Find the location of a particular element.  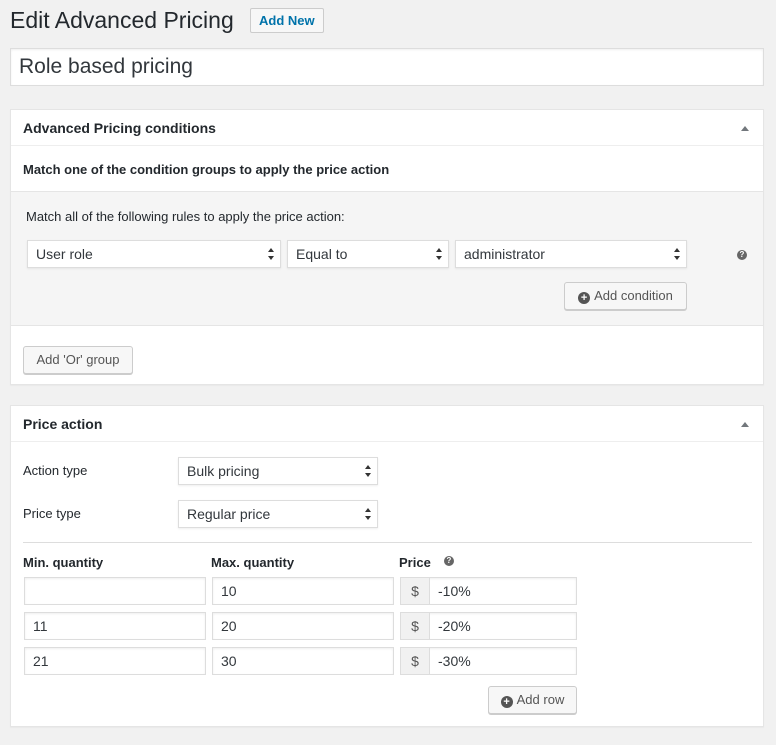

min-quantity-input: 21 is located at coordinates (115, 661).